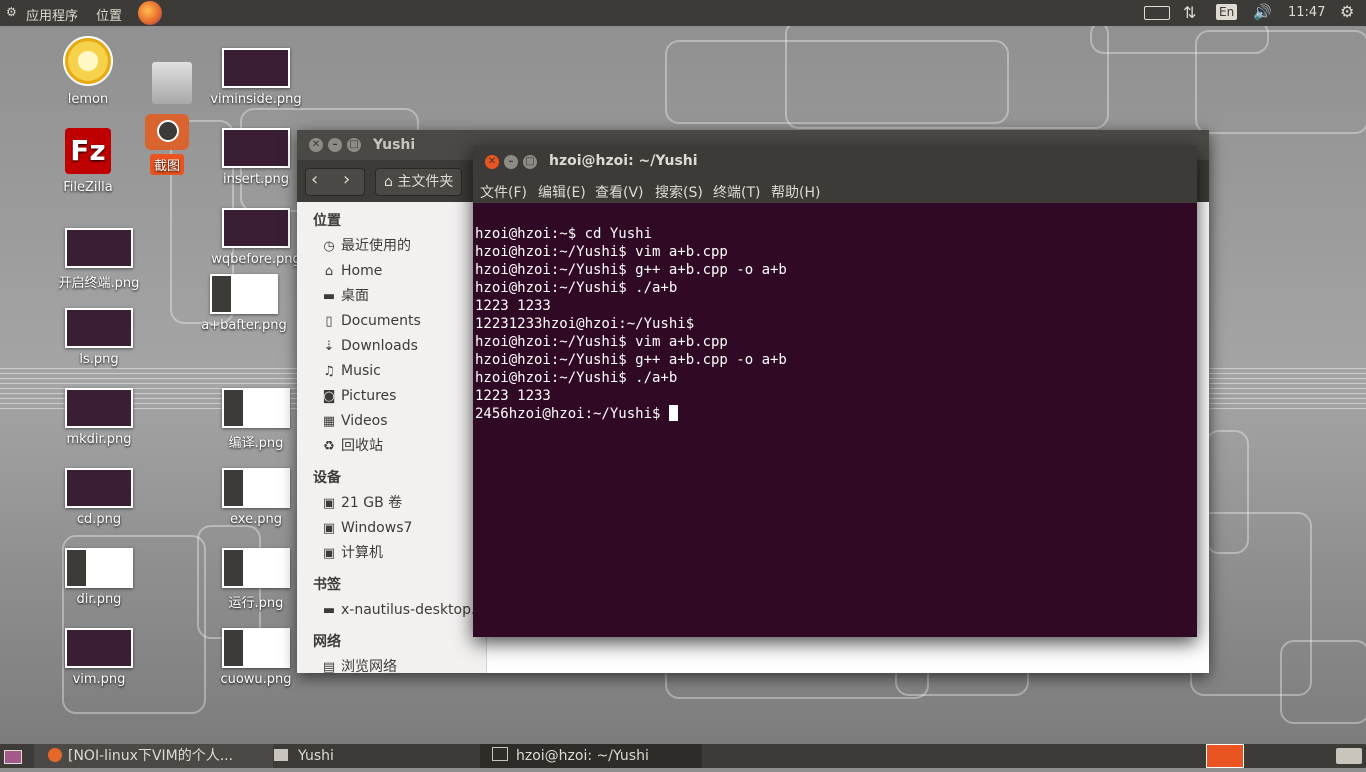 This screenshot has height=772, width=1366. I want to click on menu-help: 帮助(H), so click(795, 192).